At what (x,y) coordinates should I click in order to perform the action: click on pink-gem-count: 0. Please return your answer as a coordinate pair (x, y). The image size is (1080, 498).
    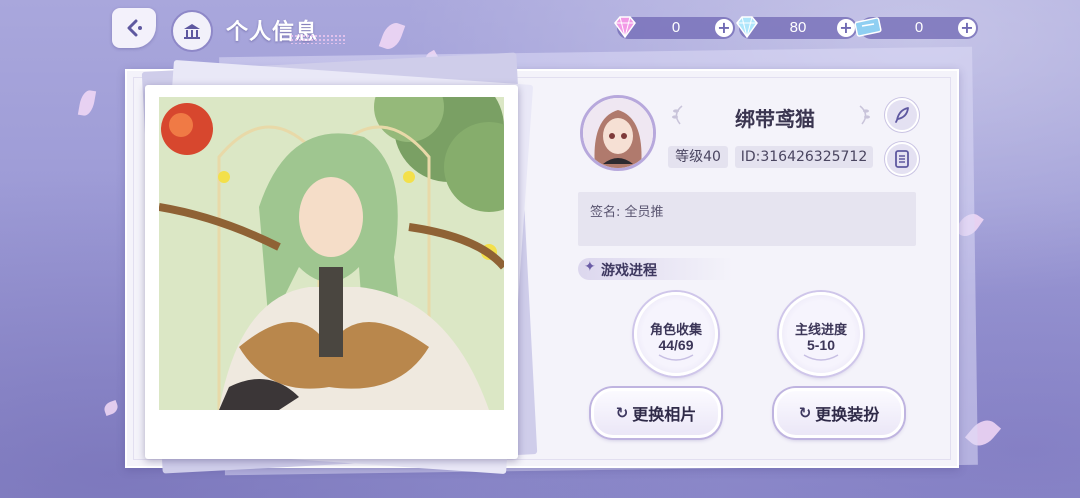
    Looking at the image, I should click on (676, 27).